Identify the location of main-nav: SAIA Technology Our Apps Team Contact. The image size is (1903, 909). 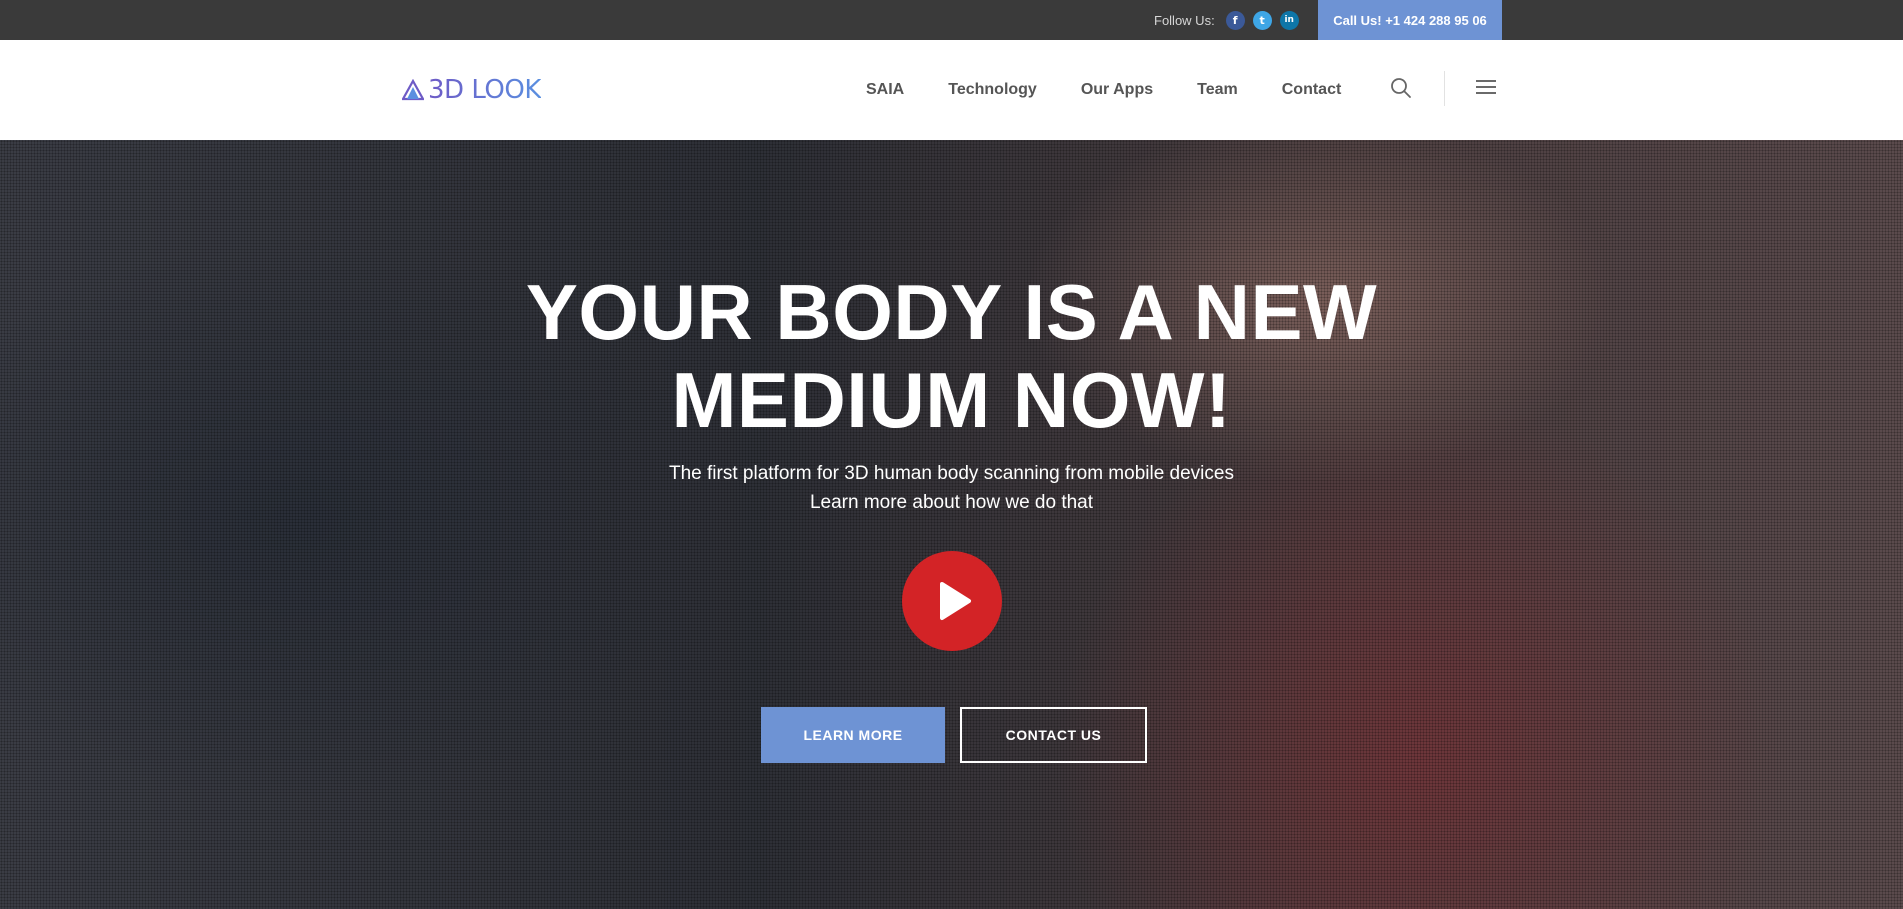
(1103, 90).